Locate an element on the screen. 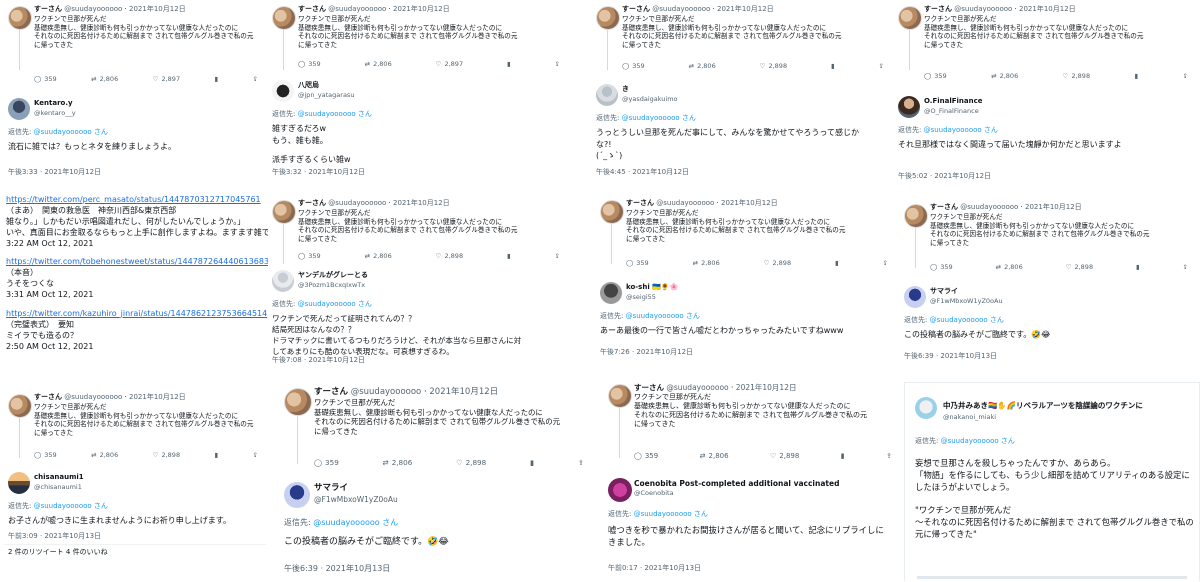  reply-name: 八咫烏 is located at coordinates (308, 85).